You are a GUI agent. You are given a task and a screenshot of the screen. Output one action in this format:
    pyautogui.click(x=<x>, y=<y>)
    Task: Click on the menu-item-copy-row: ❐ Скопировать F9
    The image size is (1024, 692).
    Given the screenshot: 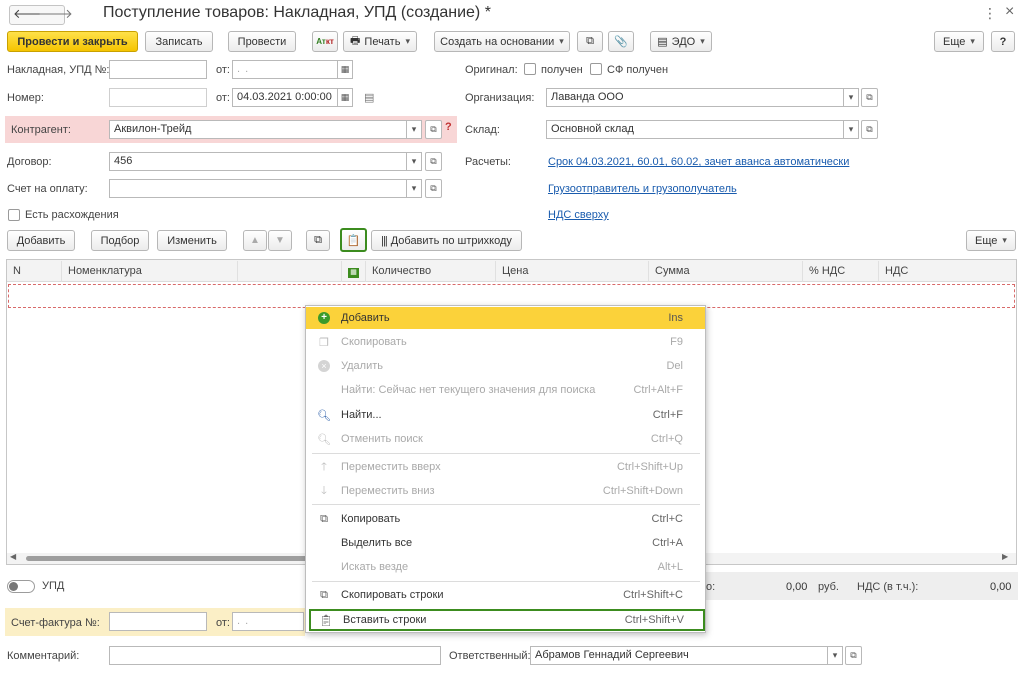 What is the action you would take?
    pyautogui.click(x=505, y=342)
    